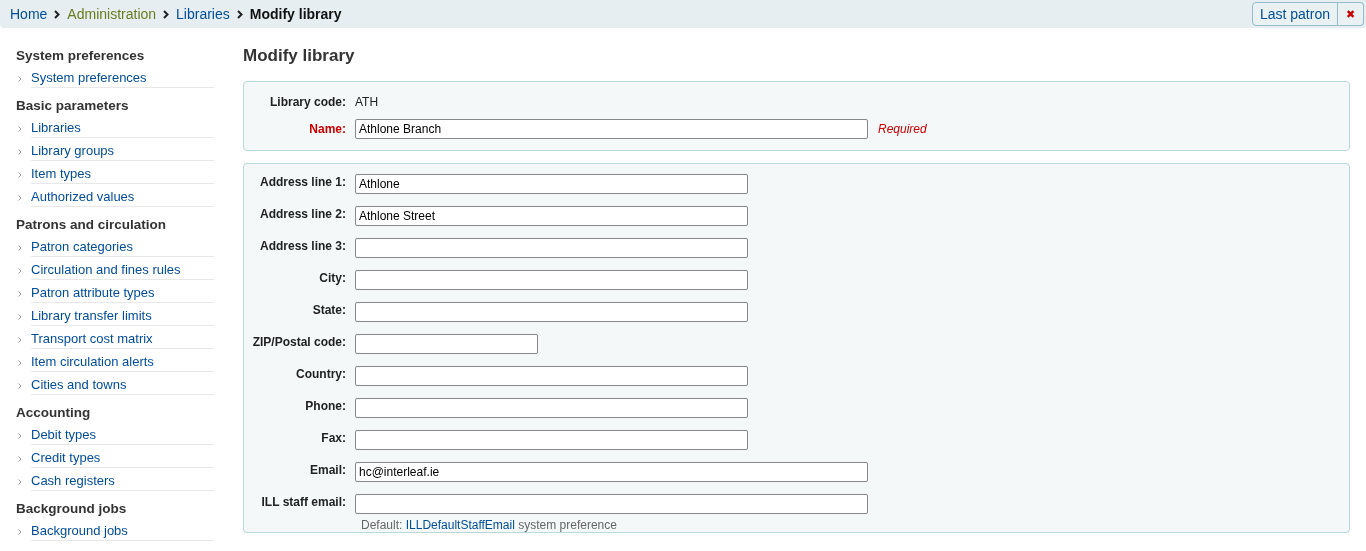  Describe the element at coordinates (122, 198) in the screenshot. I see `sidebar-link: Authorized values` at that location.